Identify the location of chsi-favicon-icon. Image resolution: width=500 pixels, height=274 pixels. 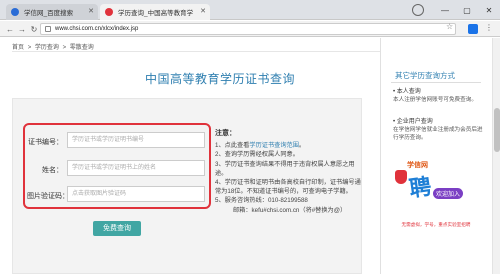
(109, 12).